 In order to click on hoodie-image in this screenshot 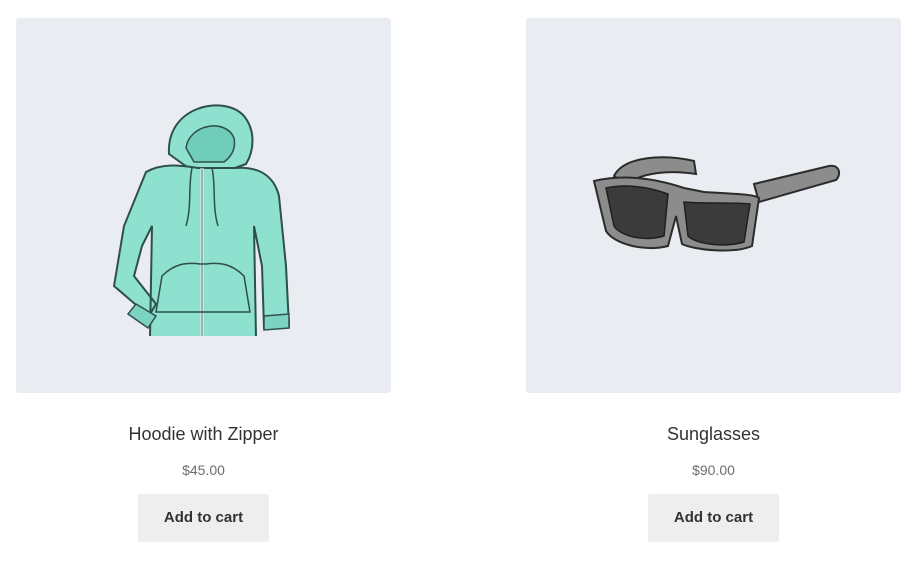, I will do `click(201, 219)`.